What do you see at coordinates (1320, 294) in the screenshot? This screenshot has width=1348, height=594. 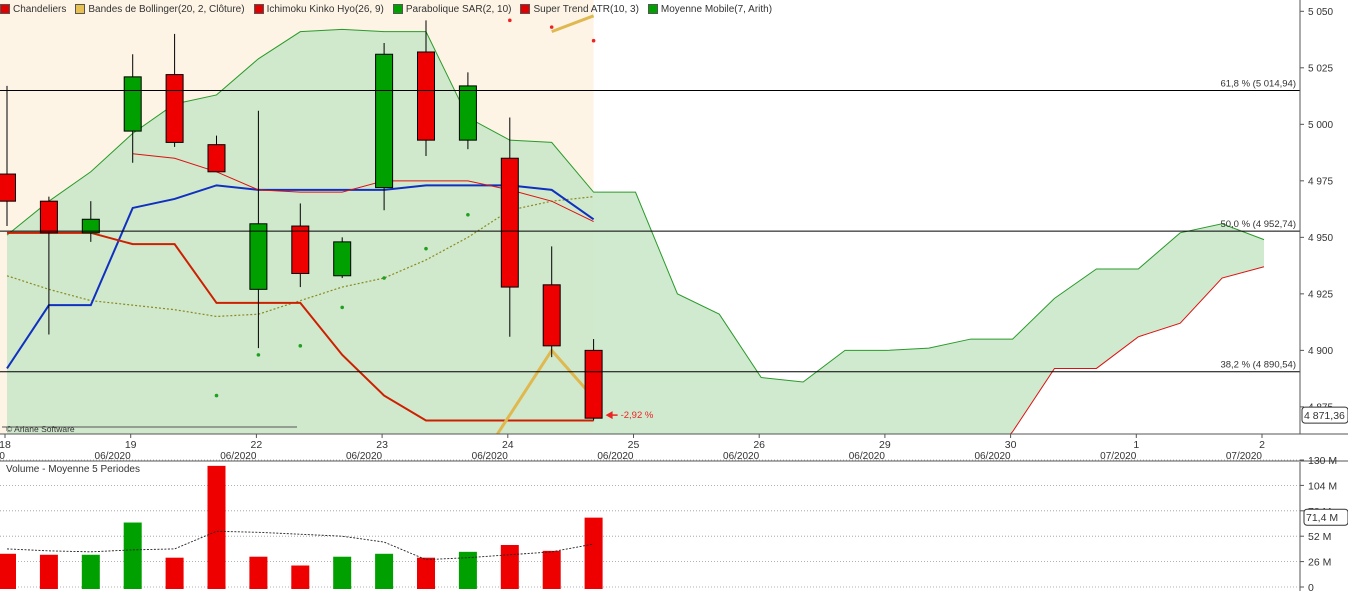 I see `y-tick-label: 4 925` at bounding box center [1320, 294].